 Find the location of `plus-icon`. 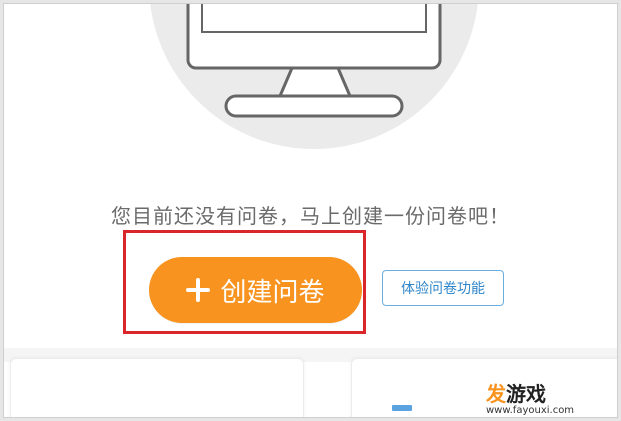

plus-icon is located at coordinates (198, 290).